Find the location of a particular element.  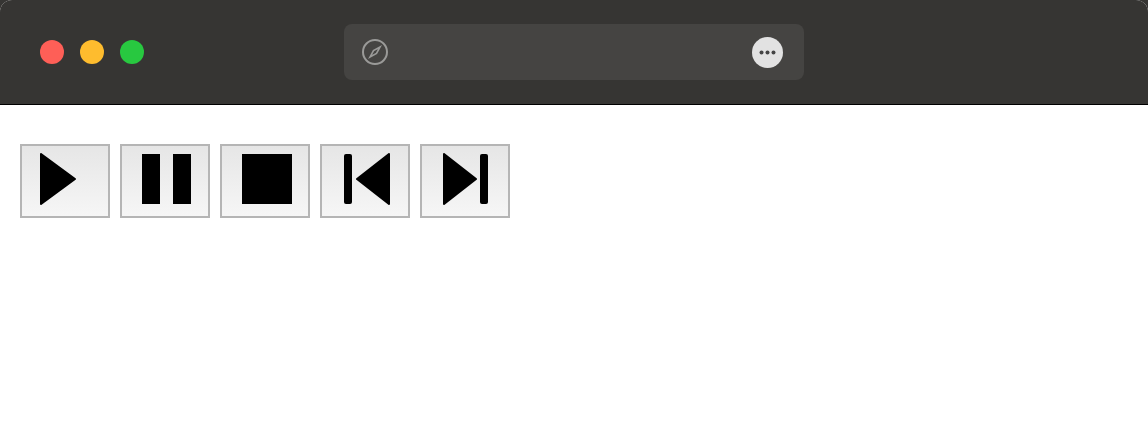

pause-button is located at coordinates (165, 181).